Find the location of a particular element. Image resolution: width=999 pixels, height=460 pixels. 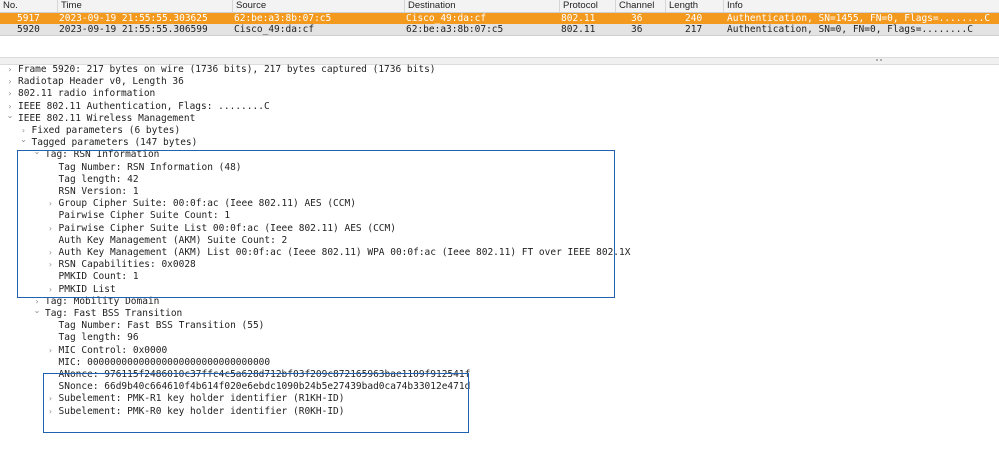

packet-source: Cisco_49:da:cf is located at coordinates (274, 29).